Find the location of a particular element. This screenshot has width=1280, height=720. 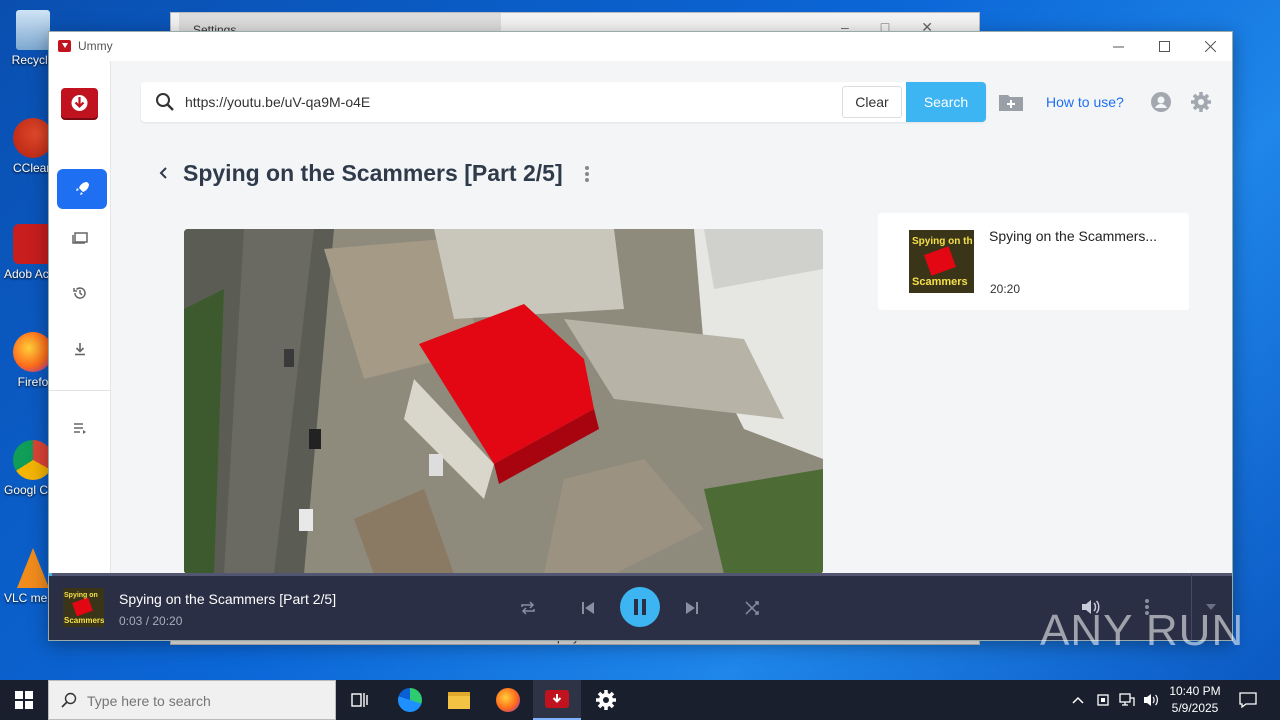

download-arrow-icon is located at coordinates (557, 698).